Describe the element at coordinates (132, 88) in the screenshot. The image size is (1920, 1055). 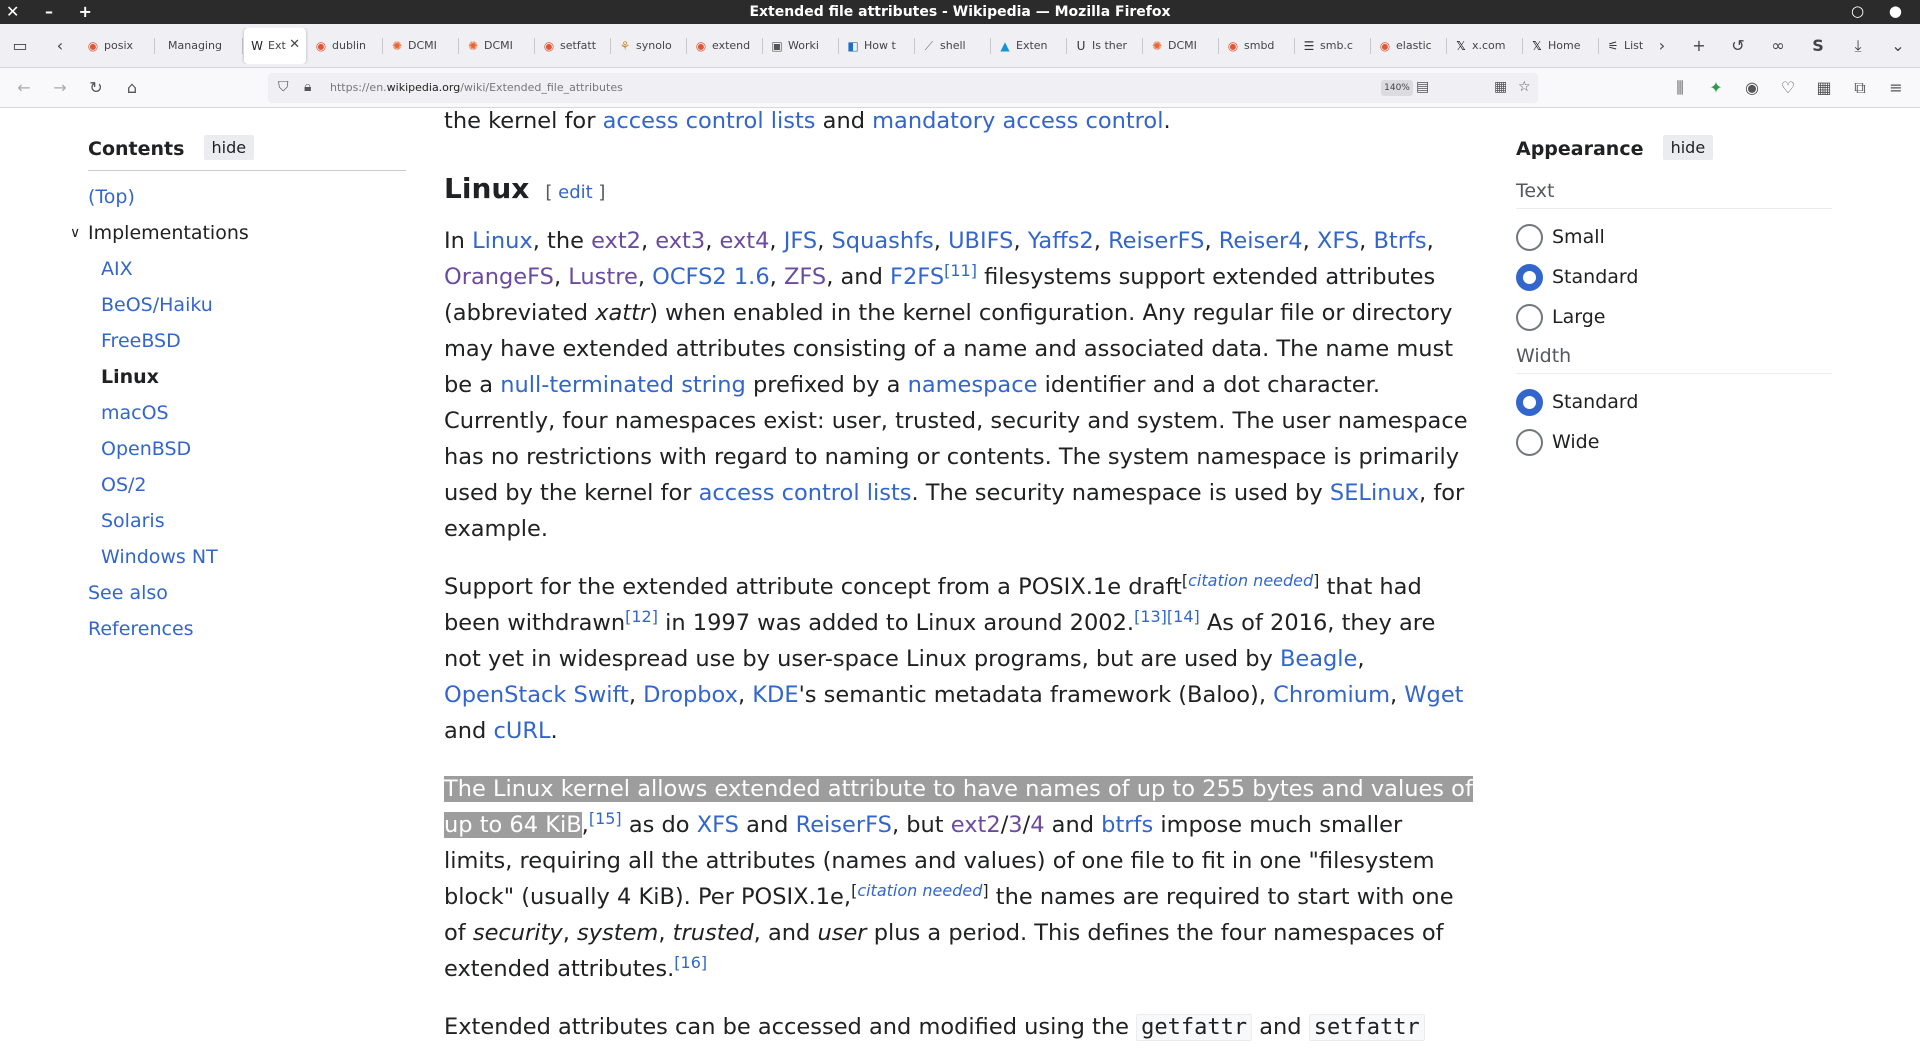
I see `home-icon: ⌂` at that location.